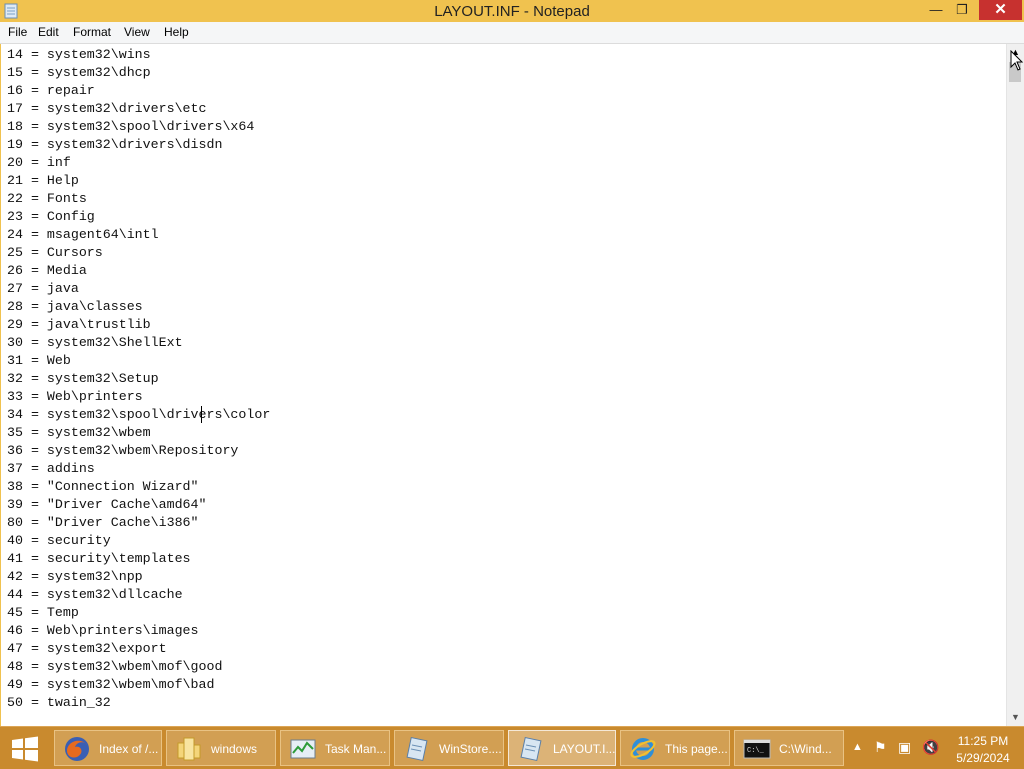  What do you see at coordinates (137, 32) in the screenshot?
I see `menu-view: View` at bounding box center [137, 32].